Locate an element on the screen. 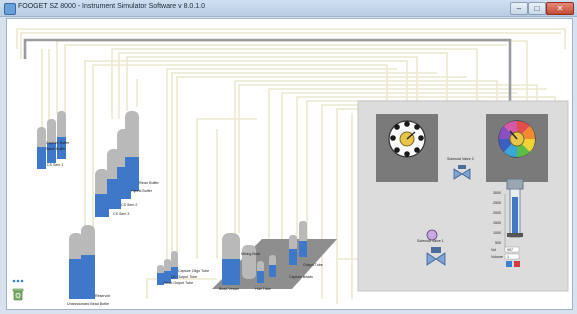 This screenshot has width=577, height=314. label-capture-beads: Capture Beads is located at coordinates (301, 277).